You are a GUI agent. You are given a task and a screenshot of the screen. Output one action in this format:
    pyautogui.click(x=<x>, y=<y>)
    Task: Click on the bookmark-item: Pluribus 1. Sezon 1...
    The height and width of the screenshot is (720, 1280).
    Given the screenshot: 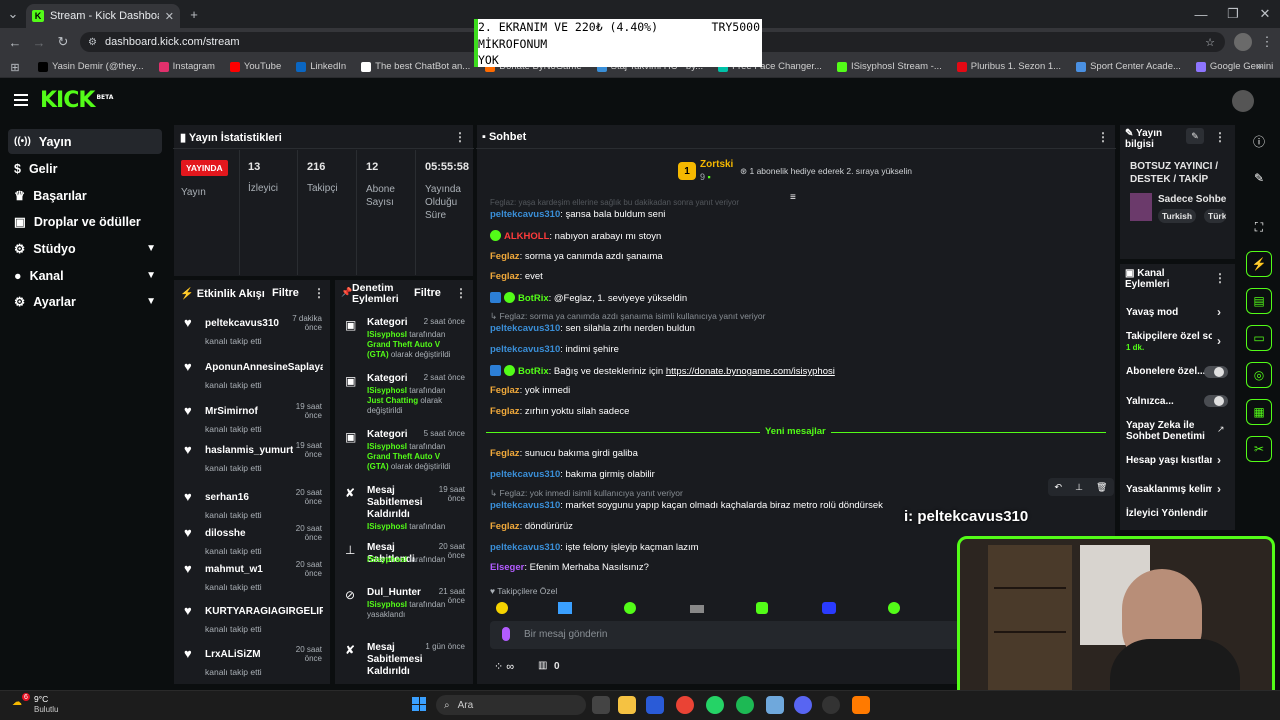 What is the action you would take?
    pyautogui.click(x=1008, y=66)
    